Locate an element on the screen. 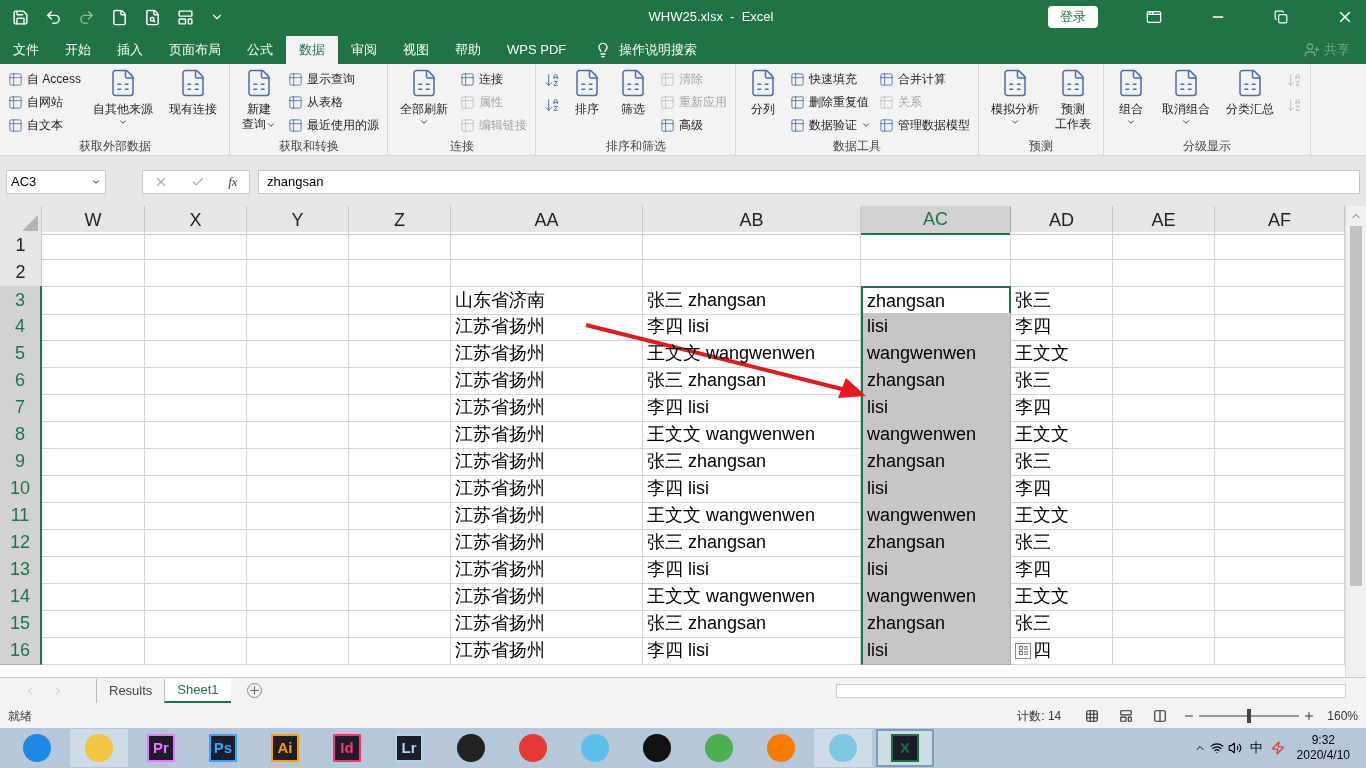 The height and width of the screenshot is (768, 1366). network-icon is located at coordinates (1216, 748).